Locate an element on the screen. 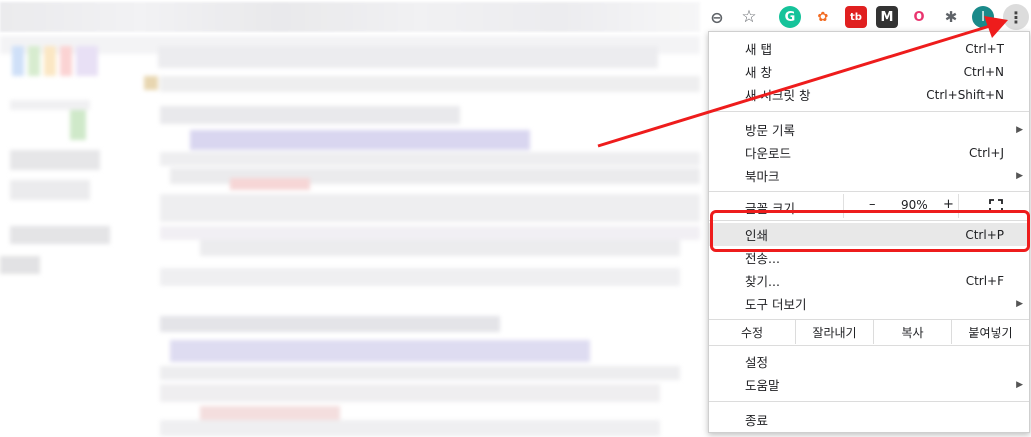  menu-item-shortcut: Ctrl+T is located at coordinates (984, 48).